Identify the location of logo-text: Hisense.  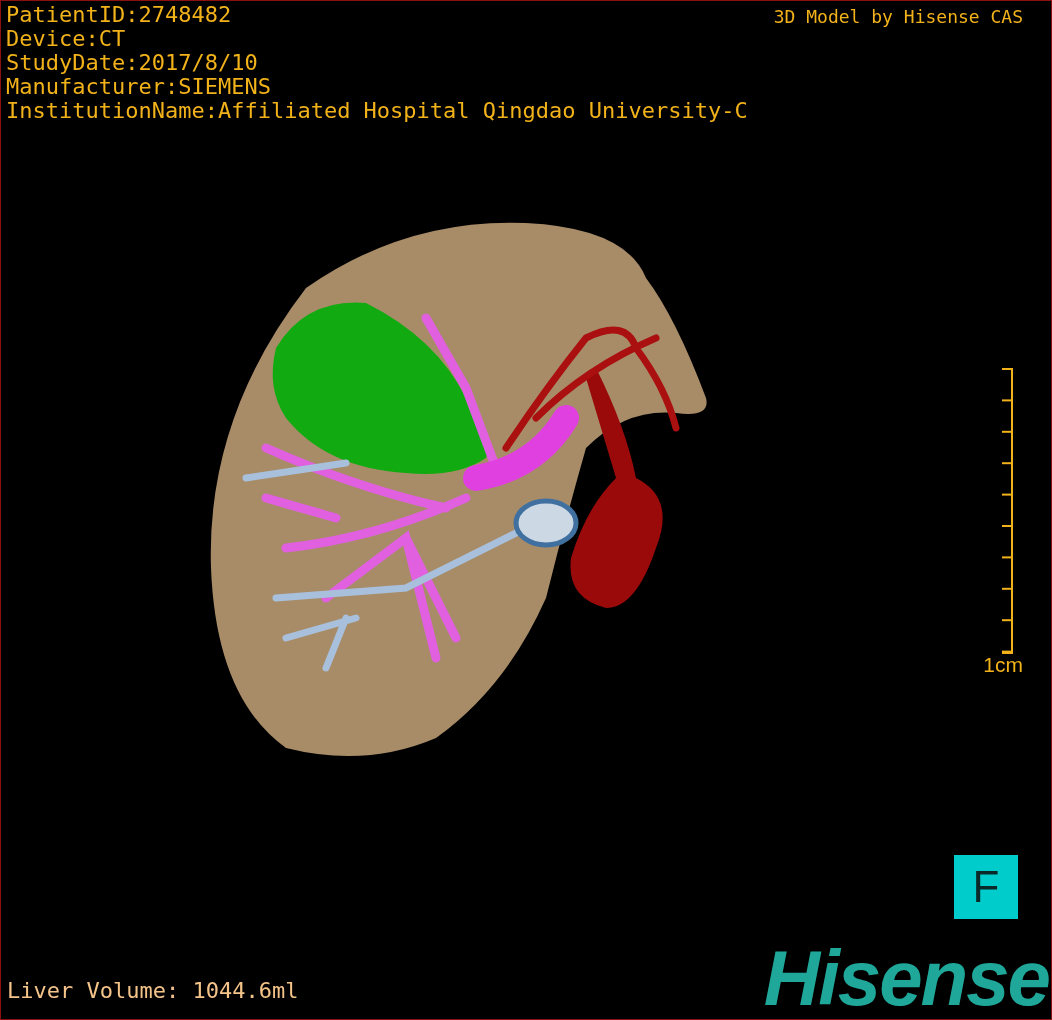
(906, 978).